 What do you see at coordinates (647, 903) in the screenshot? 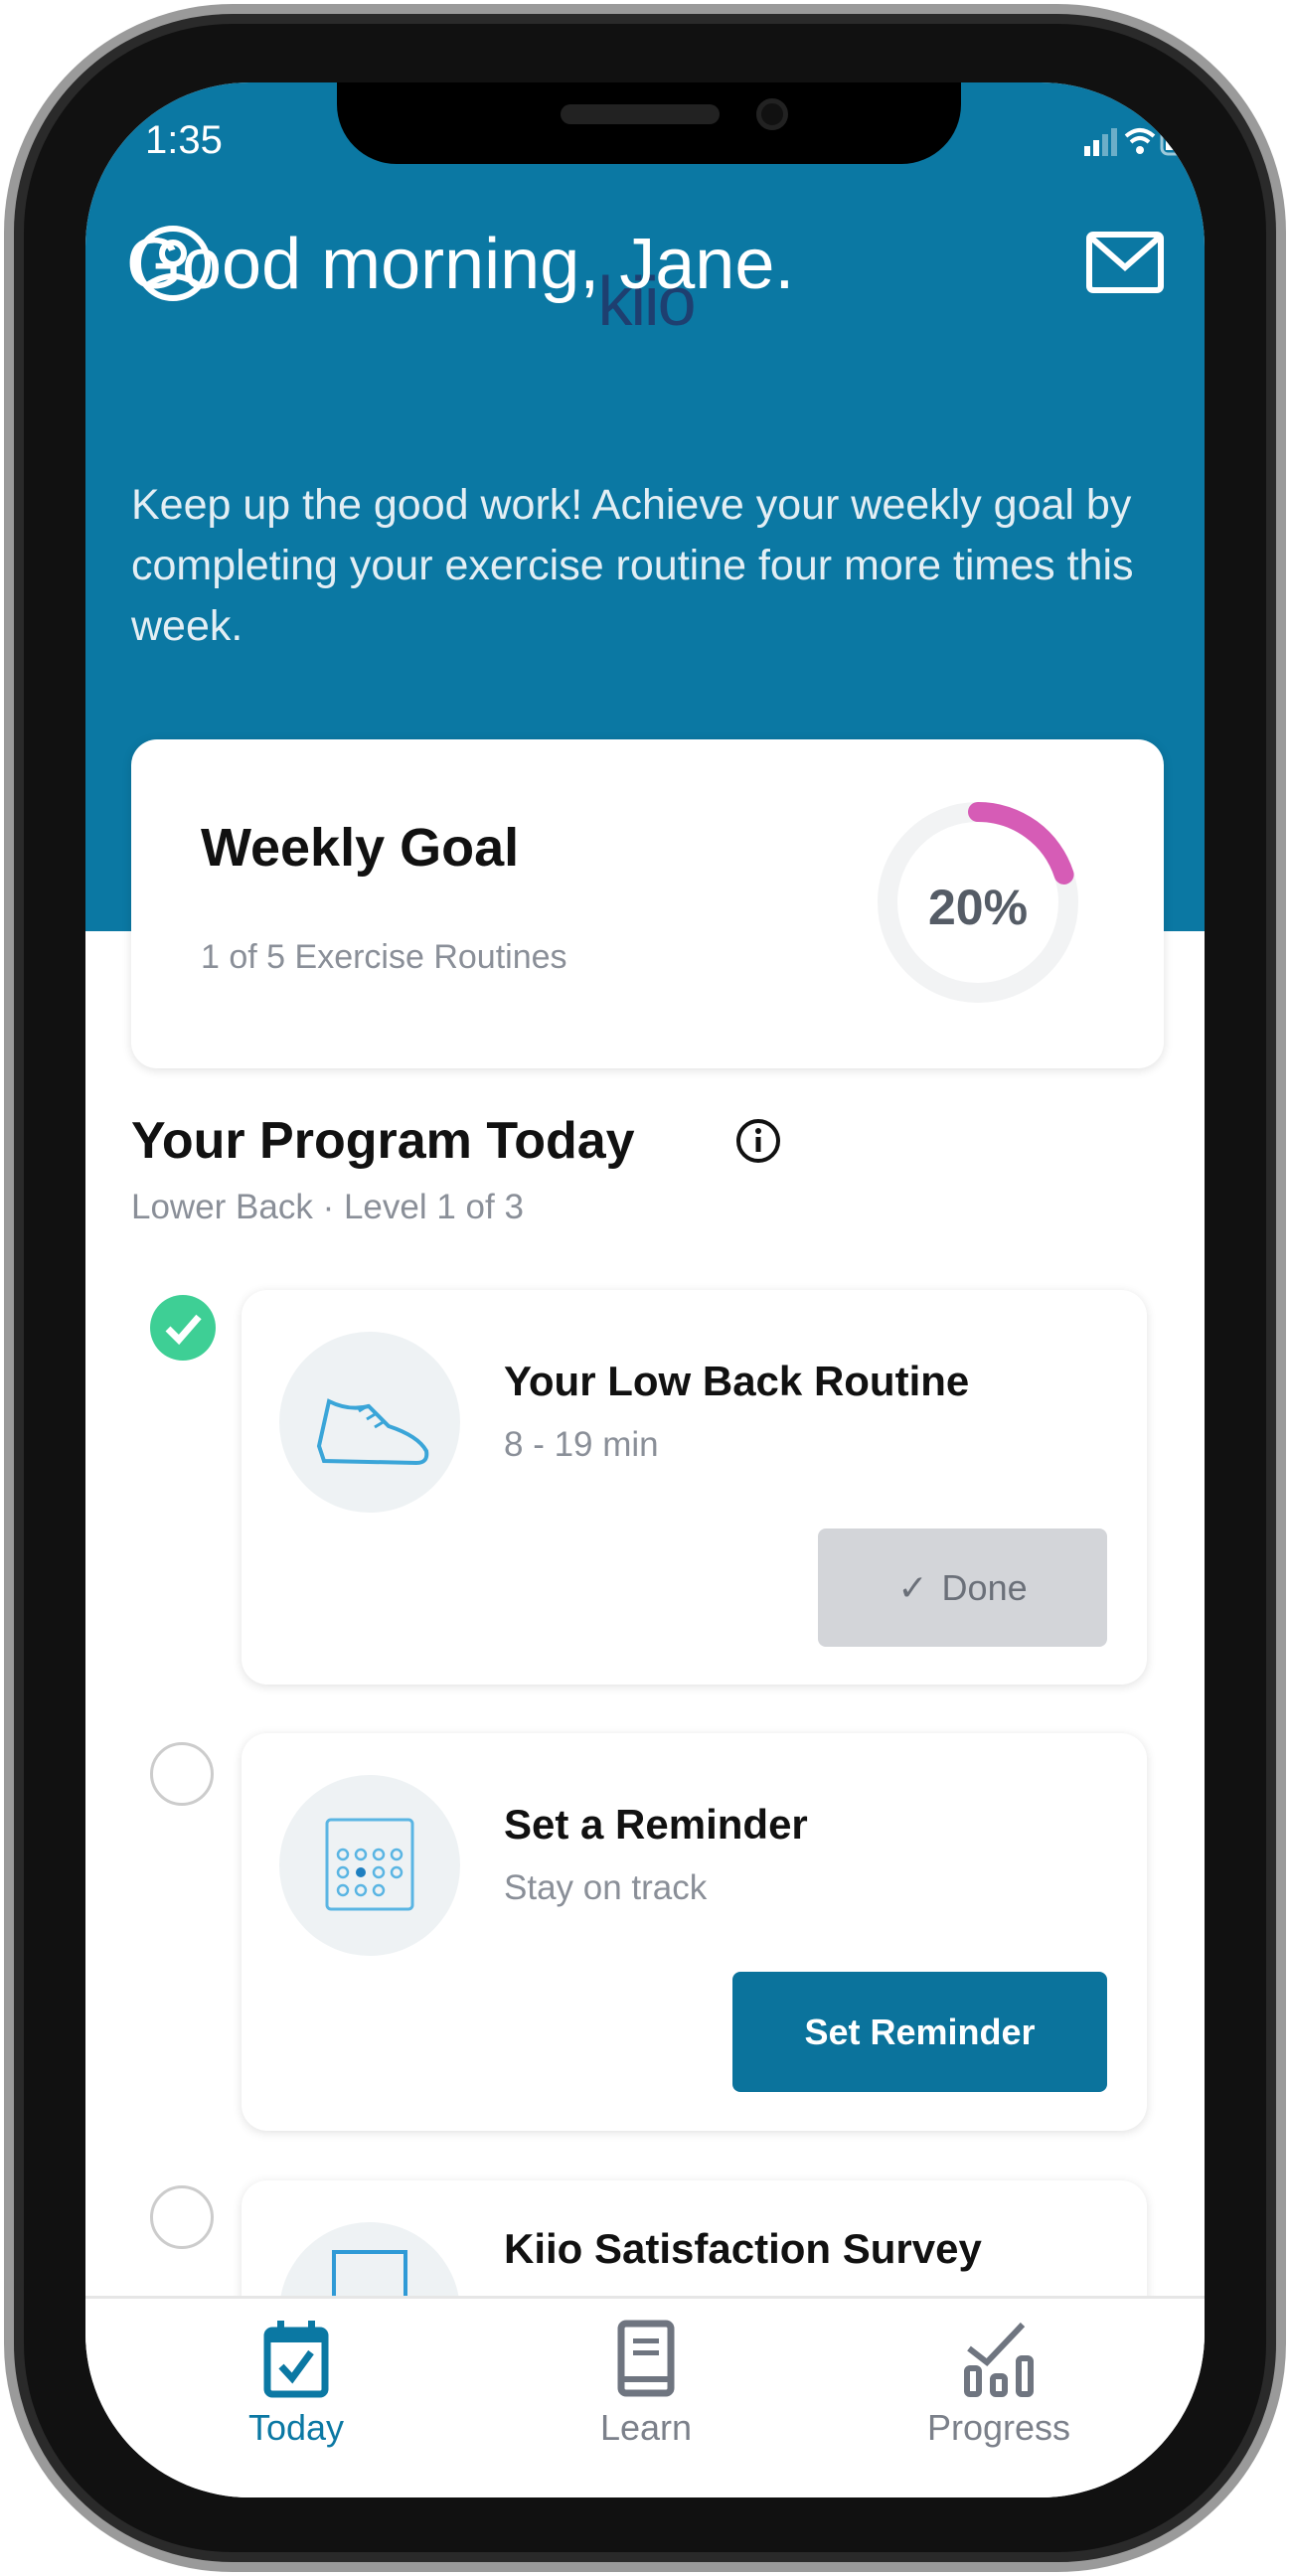
I see `weekly-goal-card: Weekly Goal 1 of 5 Exercise Routines 20%` at bounding box center [647, 903].